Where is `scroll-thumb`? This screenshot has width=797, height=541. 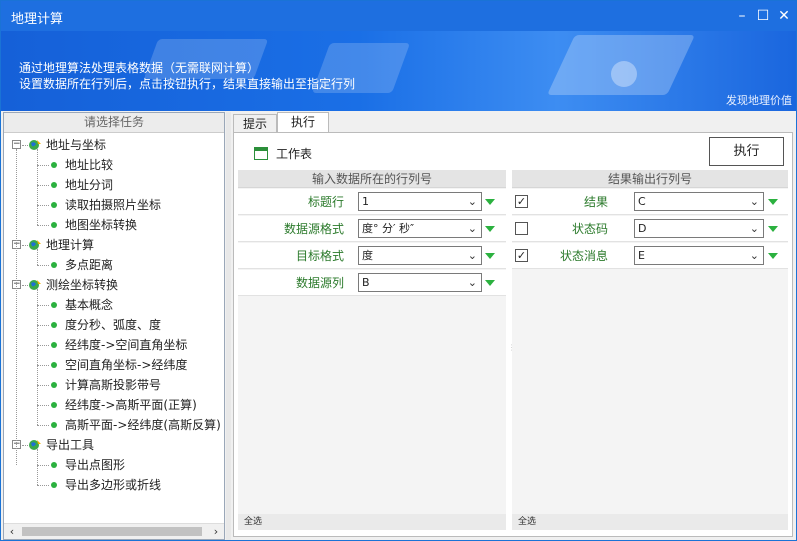 scroll-thumb is located at coordinates (112, 531).